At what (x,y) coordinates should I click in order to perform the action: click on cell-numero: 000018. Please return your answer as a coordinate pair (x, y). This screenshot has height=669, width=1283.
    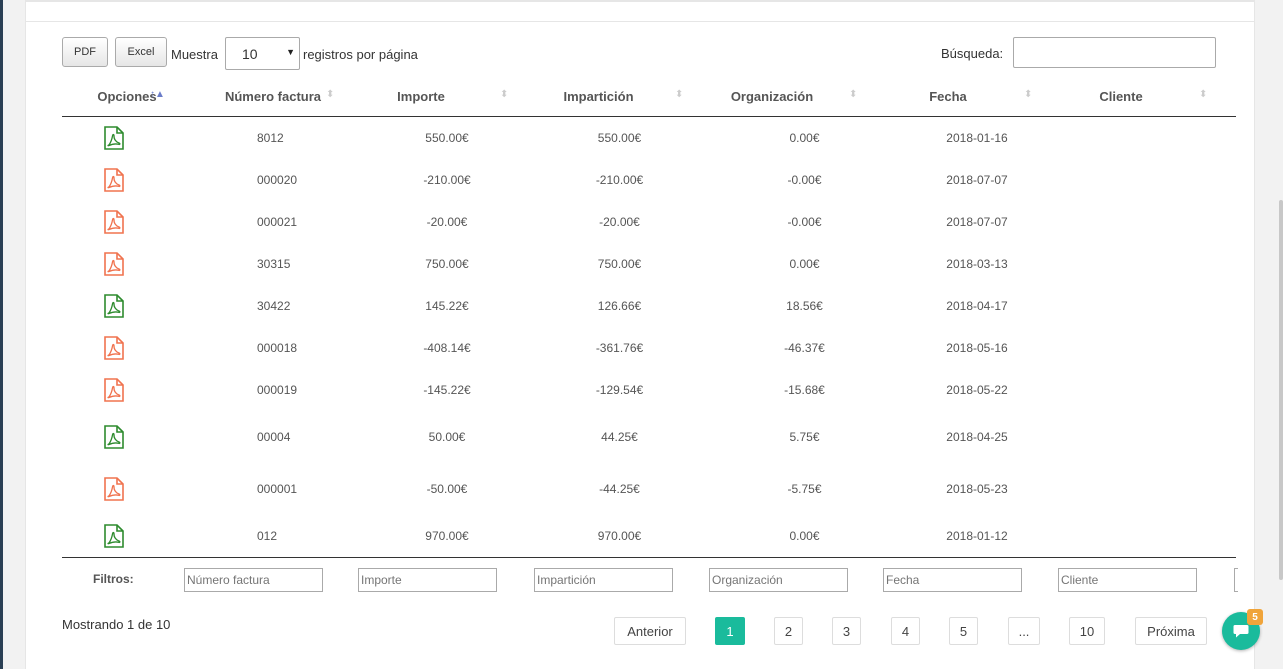
    Looking at the image, I should click on (277, 348).